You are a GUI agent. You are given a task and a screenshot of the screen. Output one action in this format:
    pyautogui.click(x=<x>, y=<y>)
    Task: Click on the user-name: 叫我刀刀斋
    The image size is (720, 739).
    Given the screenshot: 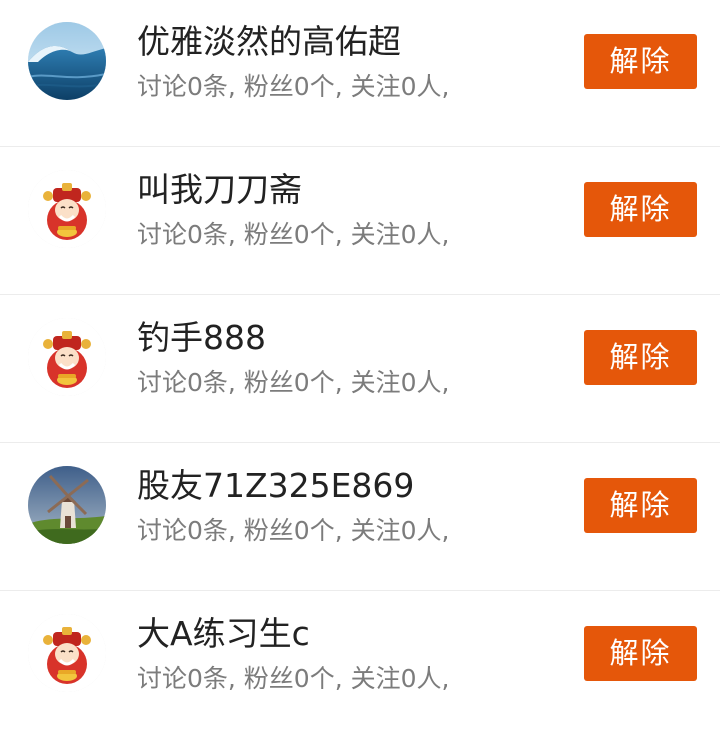 What is the action you would take?
    pyautogui.click(x=219, y=190)
    